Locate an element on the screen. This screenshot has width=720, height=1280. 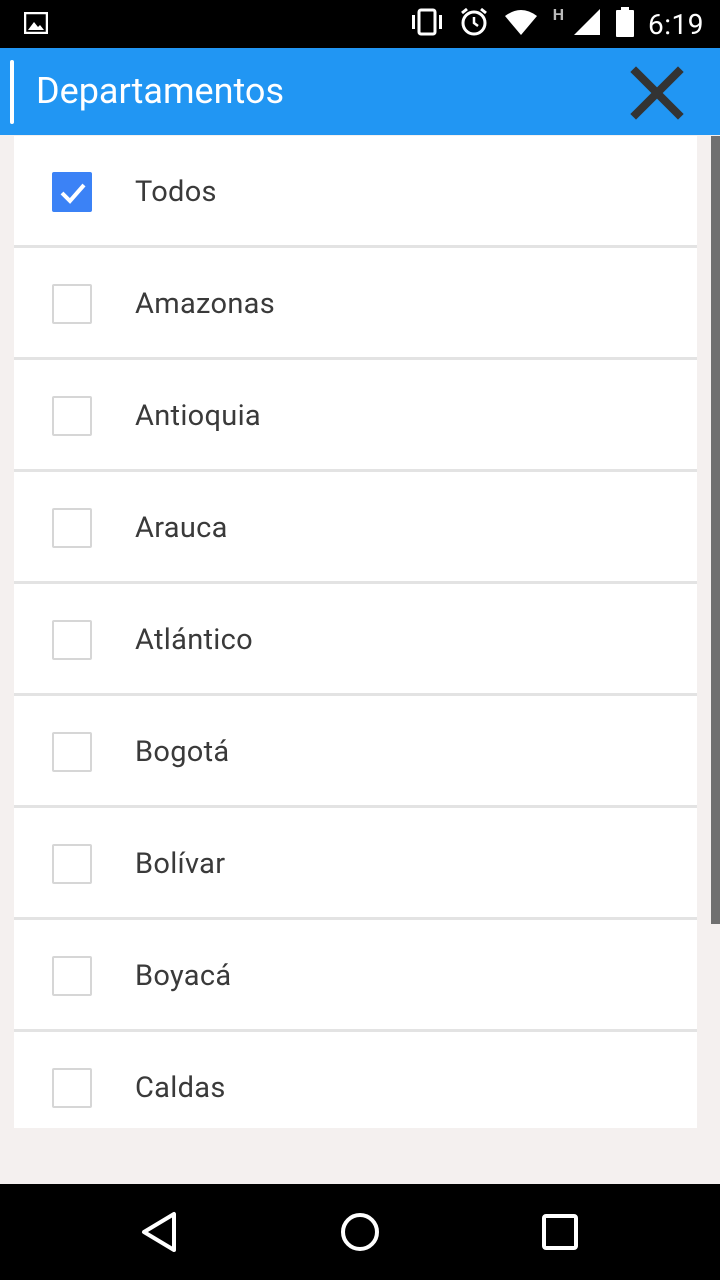
list-item: Bolívar is located at coordinates (355, 864).